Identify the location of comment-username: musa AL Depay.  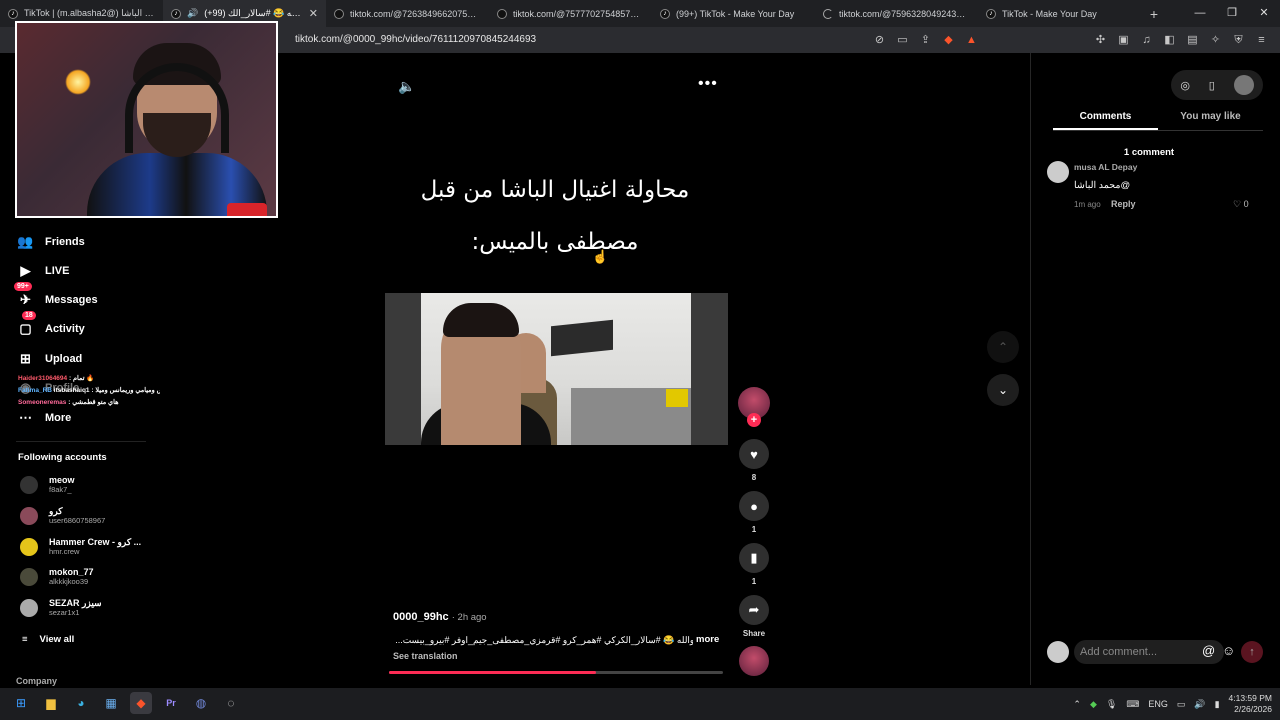
(1105, 167).